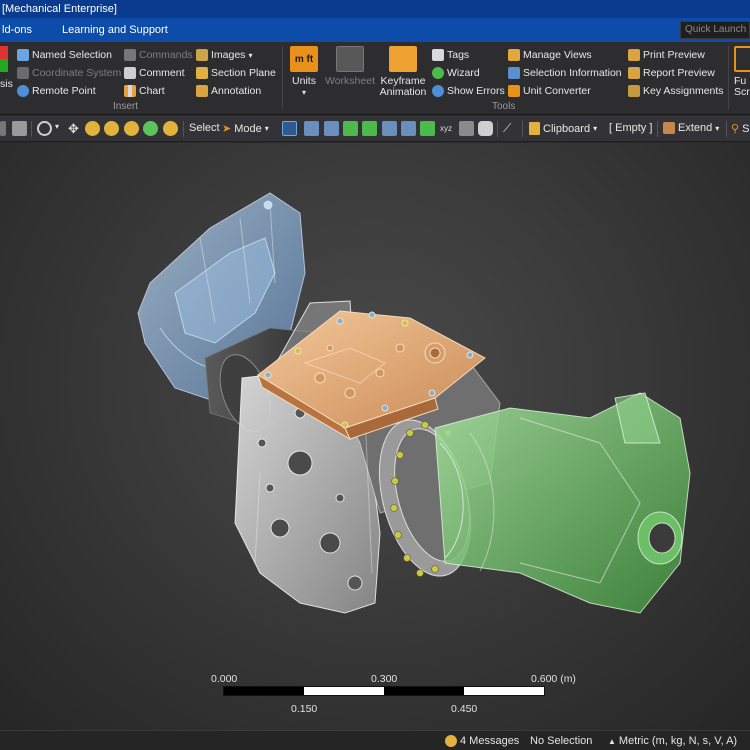 The image size is (750, 750). I want to click on zoom-fit-icon, so click(131, 128).